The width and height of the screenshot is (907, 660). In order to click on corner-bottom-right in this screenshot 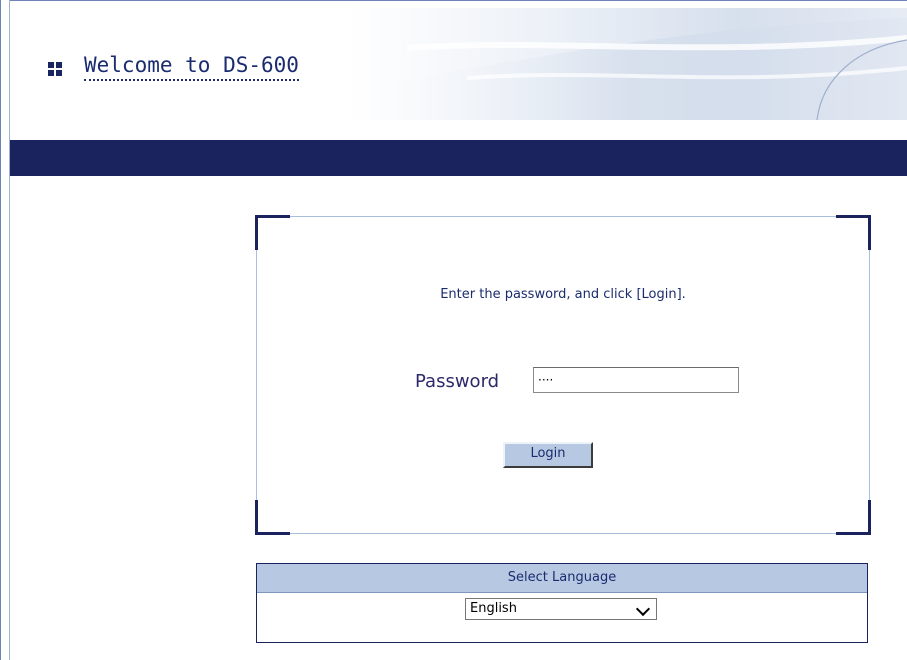, I will do `click(853, 517)`.